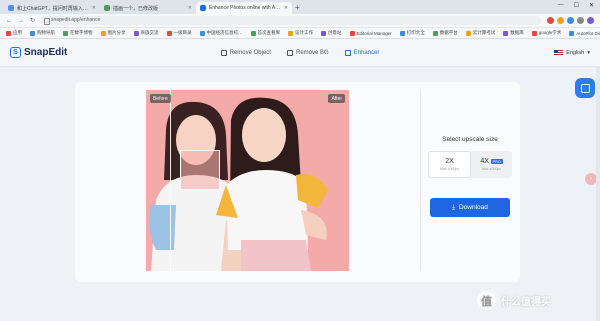 Image resolution: width=600 pixels, height=321 pixels. Describe the element at coordinates (546, 33) in the screenshot. I see `bookmark-item: google学术` at that location.